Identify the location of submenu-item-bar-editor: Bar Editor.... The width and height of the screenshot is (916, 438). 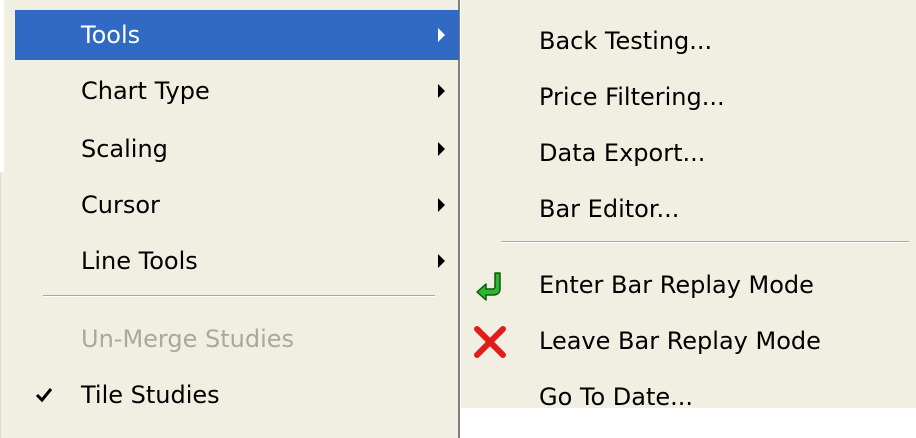
(688, 209).